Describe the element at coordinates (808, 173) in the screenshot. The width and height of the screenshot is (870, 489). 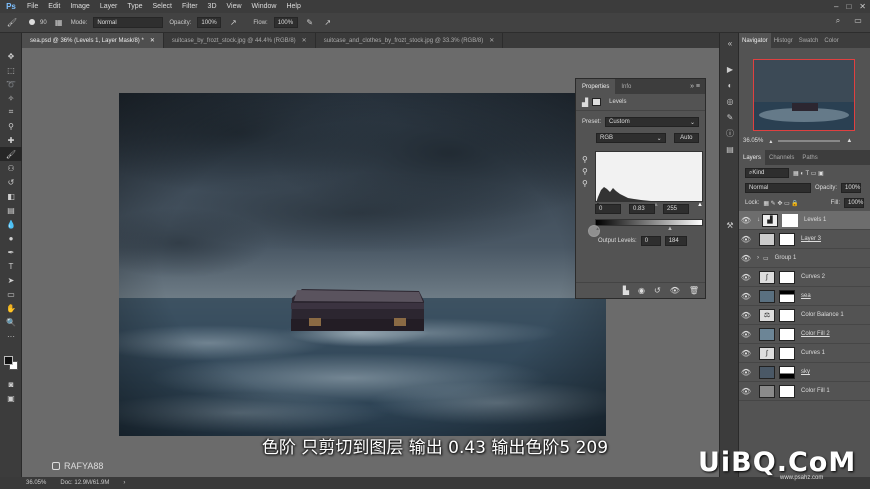
I see `filter-icons: ▦ ◐ T ▭ ▣` at that location.